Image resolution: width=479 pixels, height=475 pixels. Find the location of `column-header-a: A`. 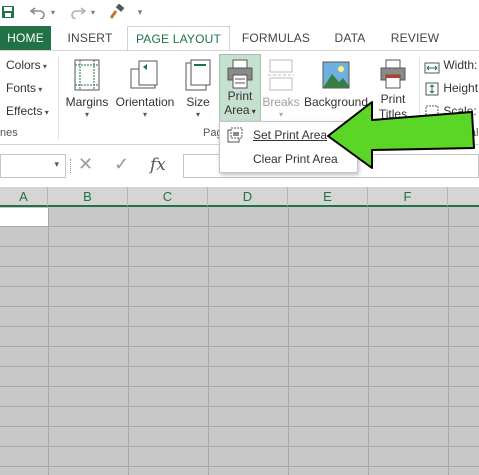

column-header-a: A is located at coordinates (24, 196).